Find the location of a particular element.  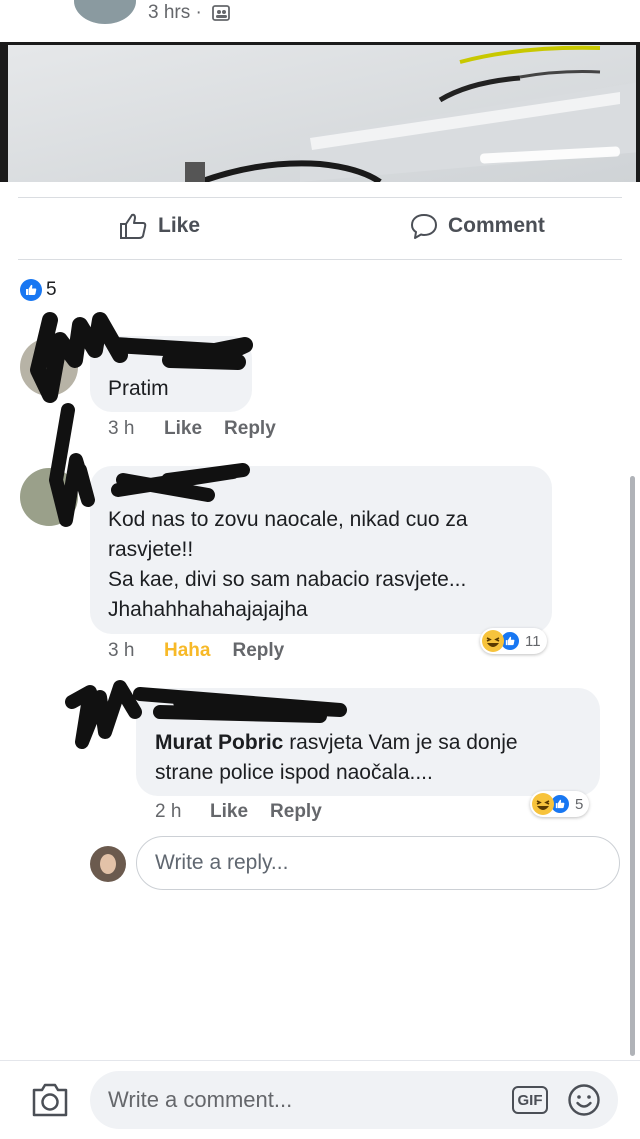

comment-reactions: 11 is located at coordinates (513, 641).